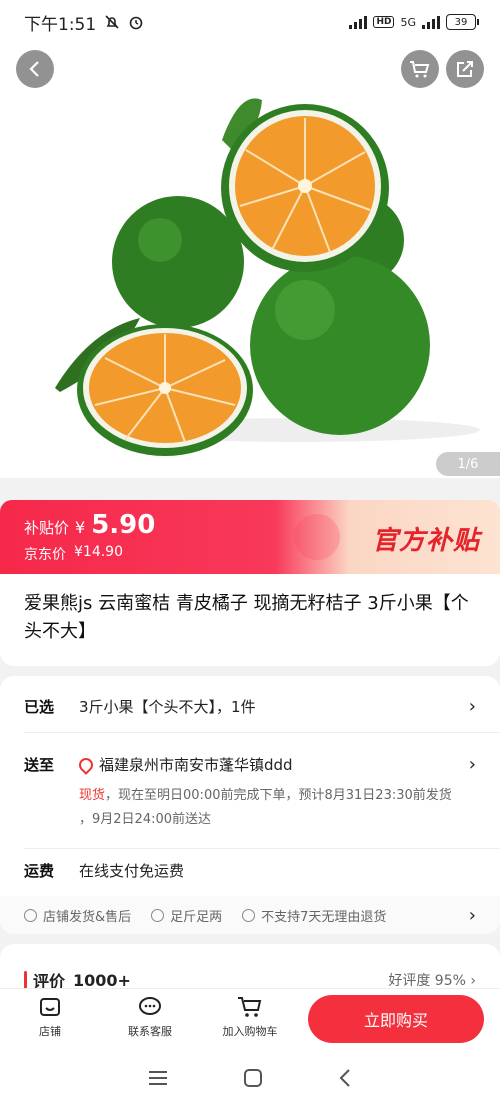 This screenshot has width=500, height=1111. What do you see at coordinates (98, 552) in the screenshot?
I see `jd-price: ¥14.90` at bounding box center [98, 552].